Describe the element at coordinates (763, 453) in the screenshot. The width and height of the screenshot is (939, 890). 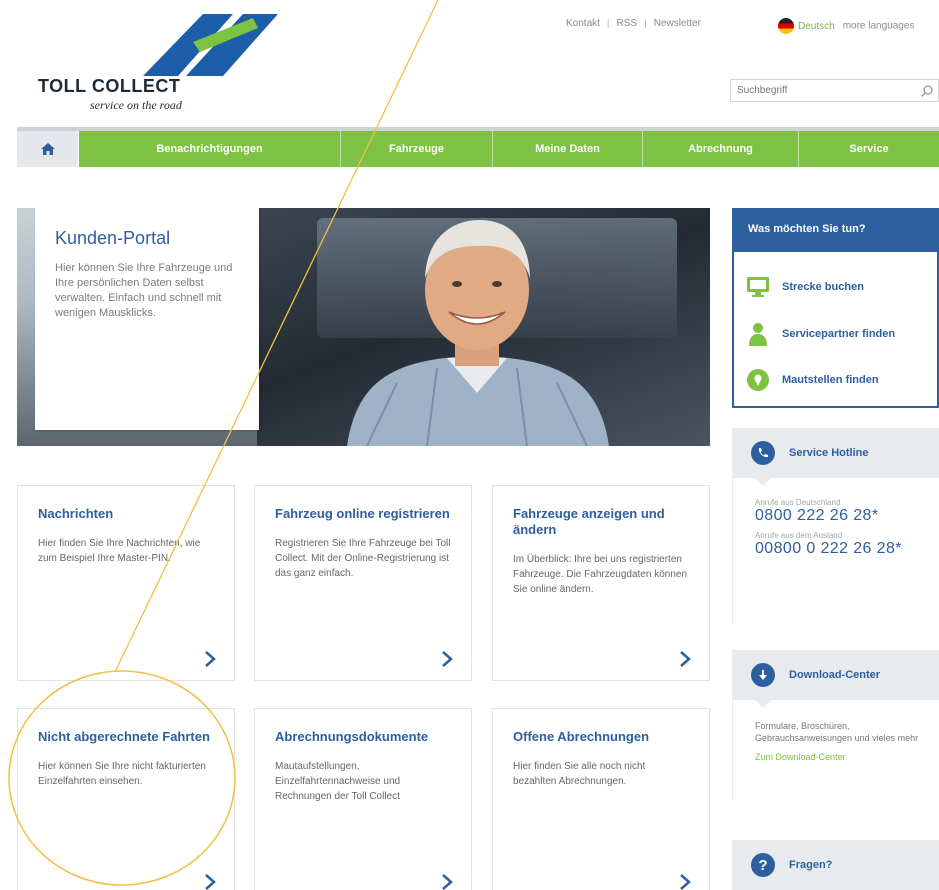
I see `phone-icon` at that location.